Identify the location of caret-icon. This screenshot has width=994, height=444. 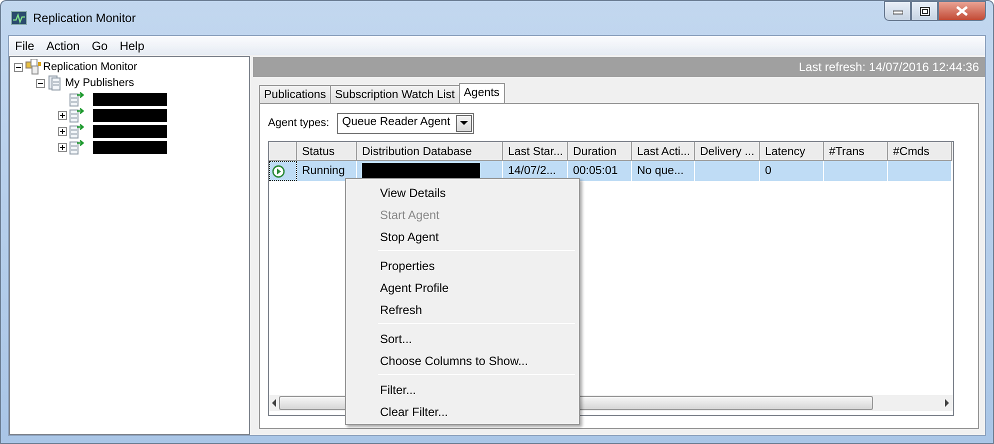
(464, 123).